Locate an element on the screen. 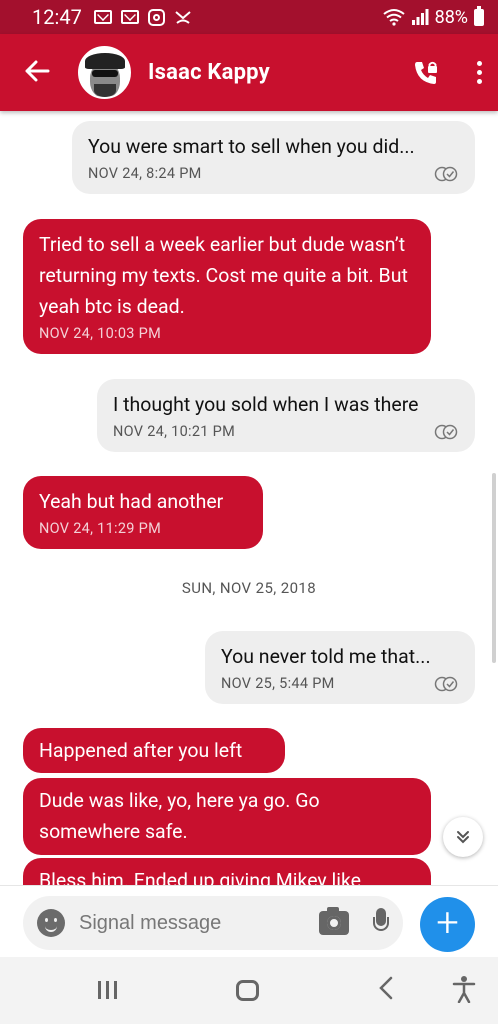 The width and height of the screenshot is (498, 1024). scrollbar is located at coordinates (494, 568).